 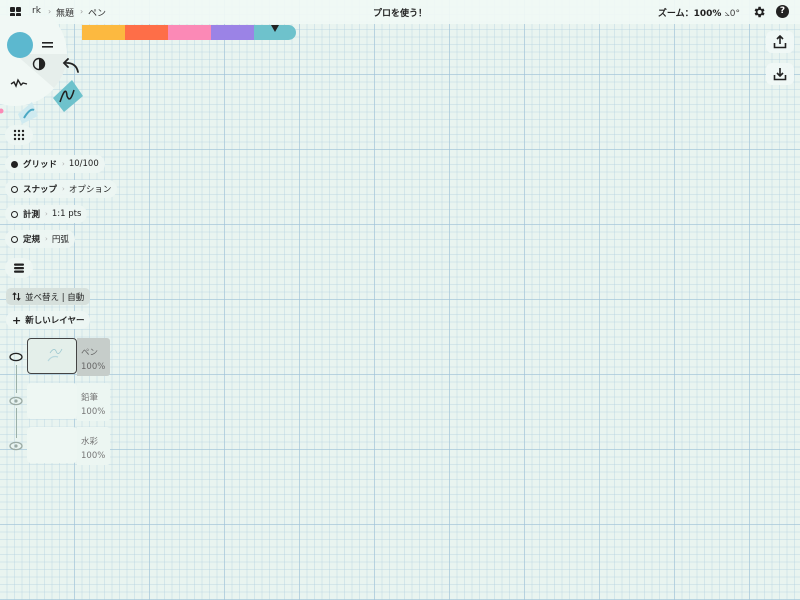 I want to click on guide-grid-toggle: グリッド › 10/100, so click(x=55, y=164).